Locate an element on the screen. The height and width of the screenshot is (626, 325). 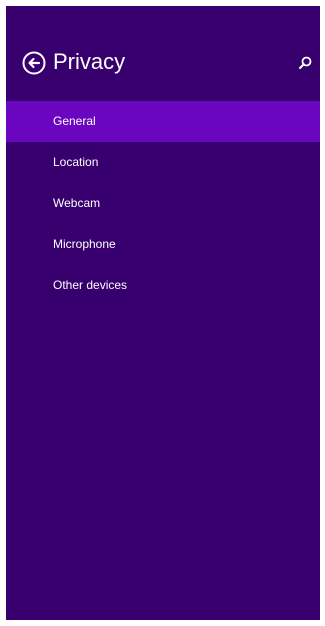
nav-item-label: General is located at coordinates (74, 121).